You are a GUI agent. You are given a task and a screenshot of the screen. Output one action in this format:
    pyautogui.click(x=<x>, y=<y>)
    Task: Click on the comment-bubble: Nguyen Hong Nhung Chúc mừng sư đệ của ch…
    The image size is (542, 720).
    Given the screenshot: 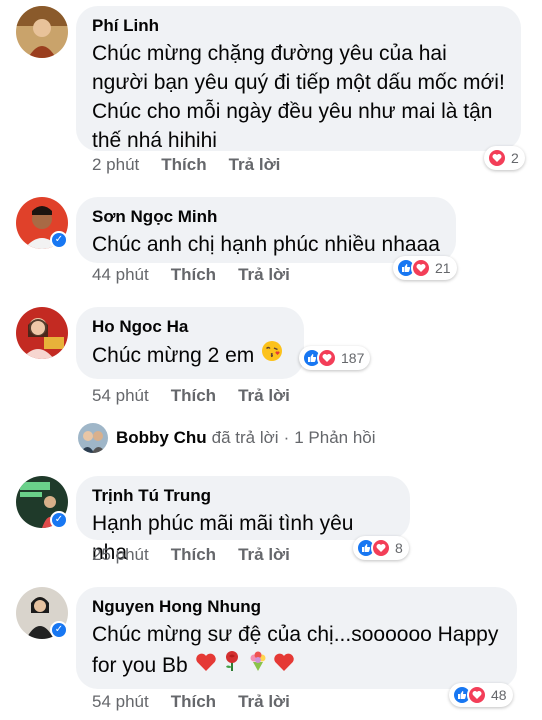 What is the action you would take?
    pyautogui.click(x=296, y=638)
    